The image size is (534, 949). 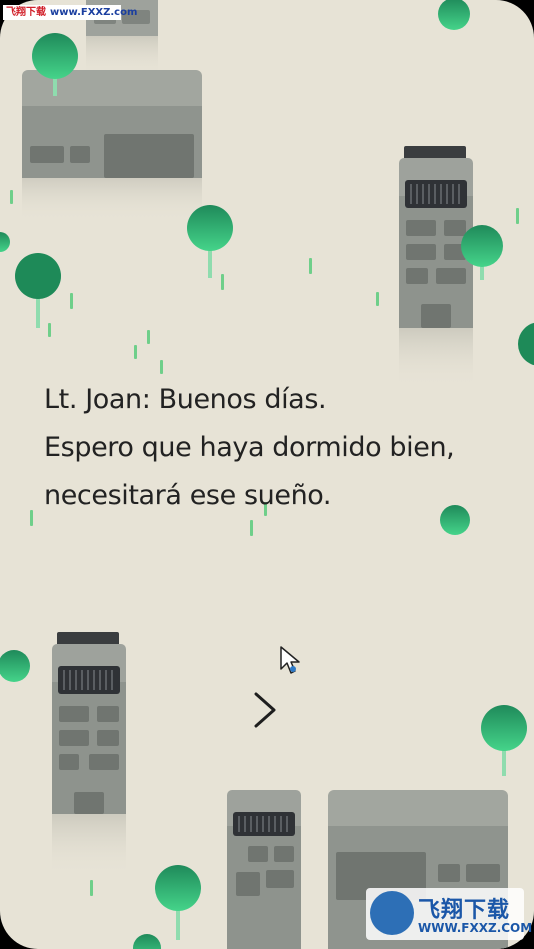 I want to click on watermark-bottom: 飞翔下载 WWW.FXXZ.COM, so click(x=449, y=914).